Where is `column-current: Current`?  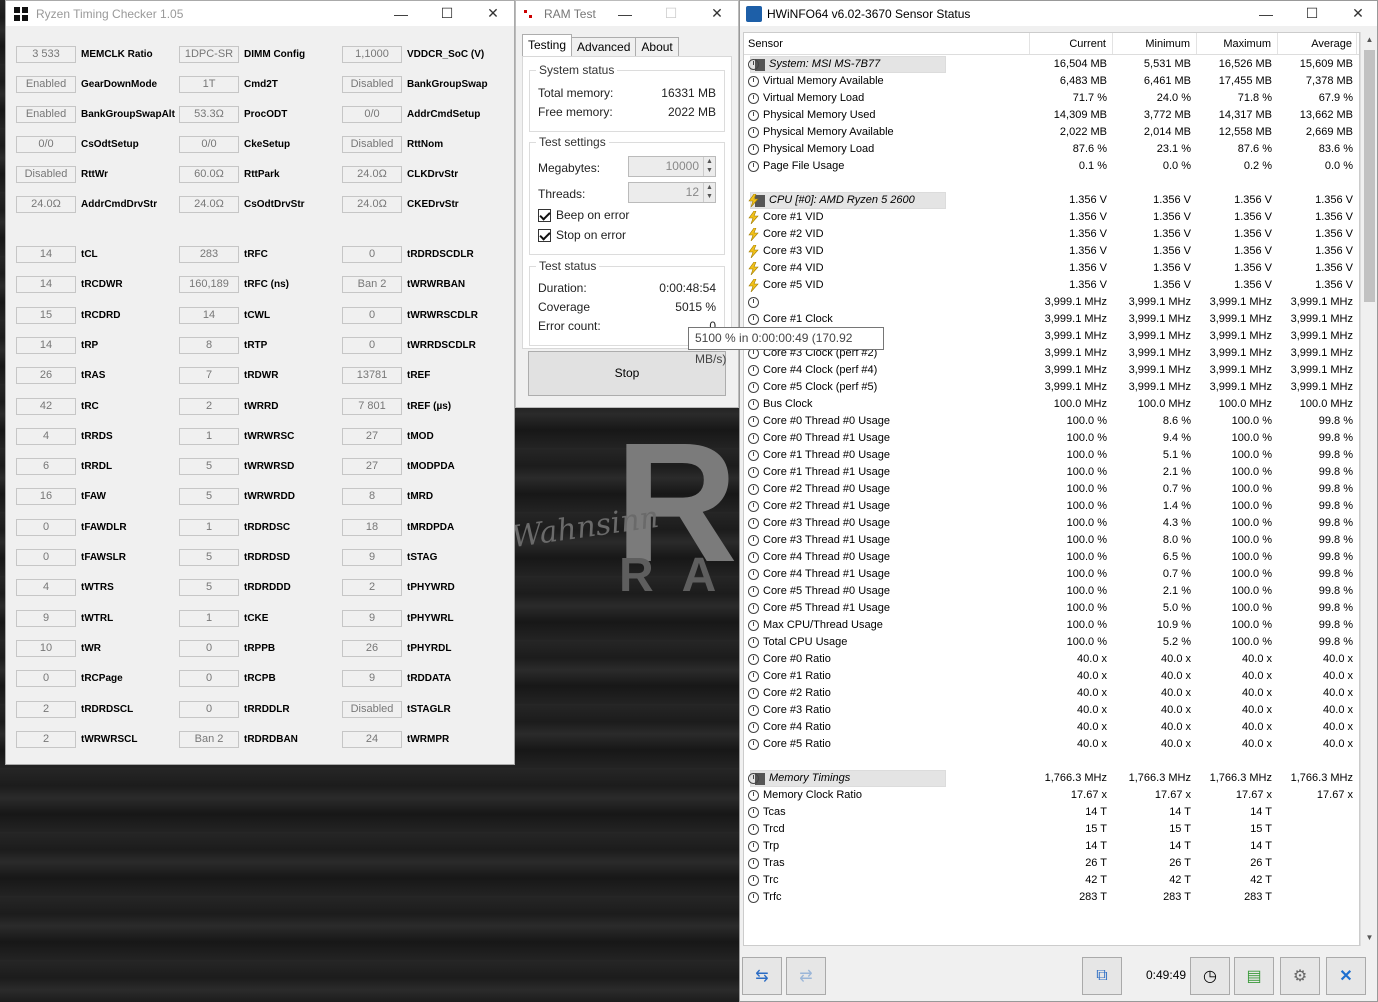
column-current: Current is located at coordinates (1071, 43).